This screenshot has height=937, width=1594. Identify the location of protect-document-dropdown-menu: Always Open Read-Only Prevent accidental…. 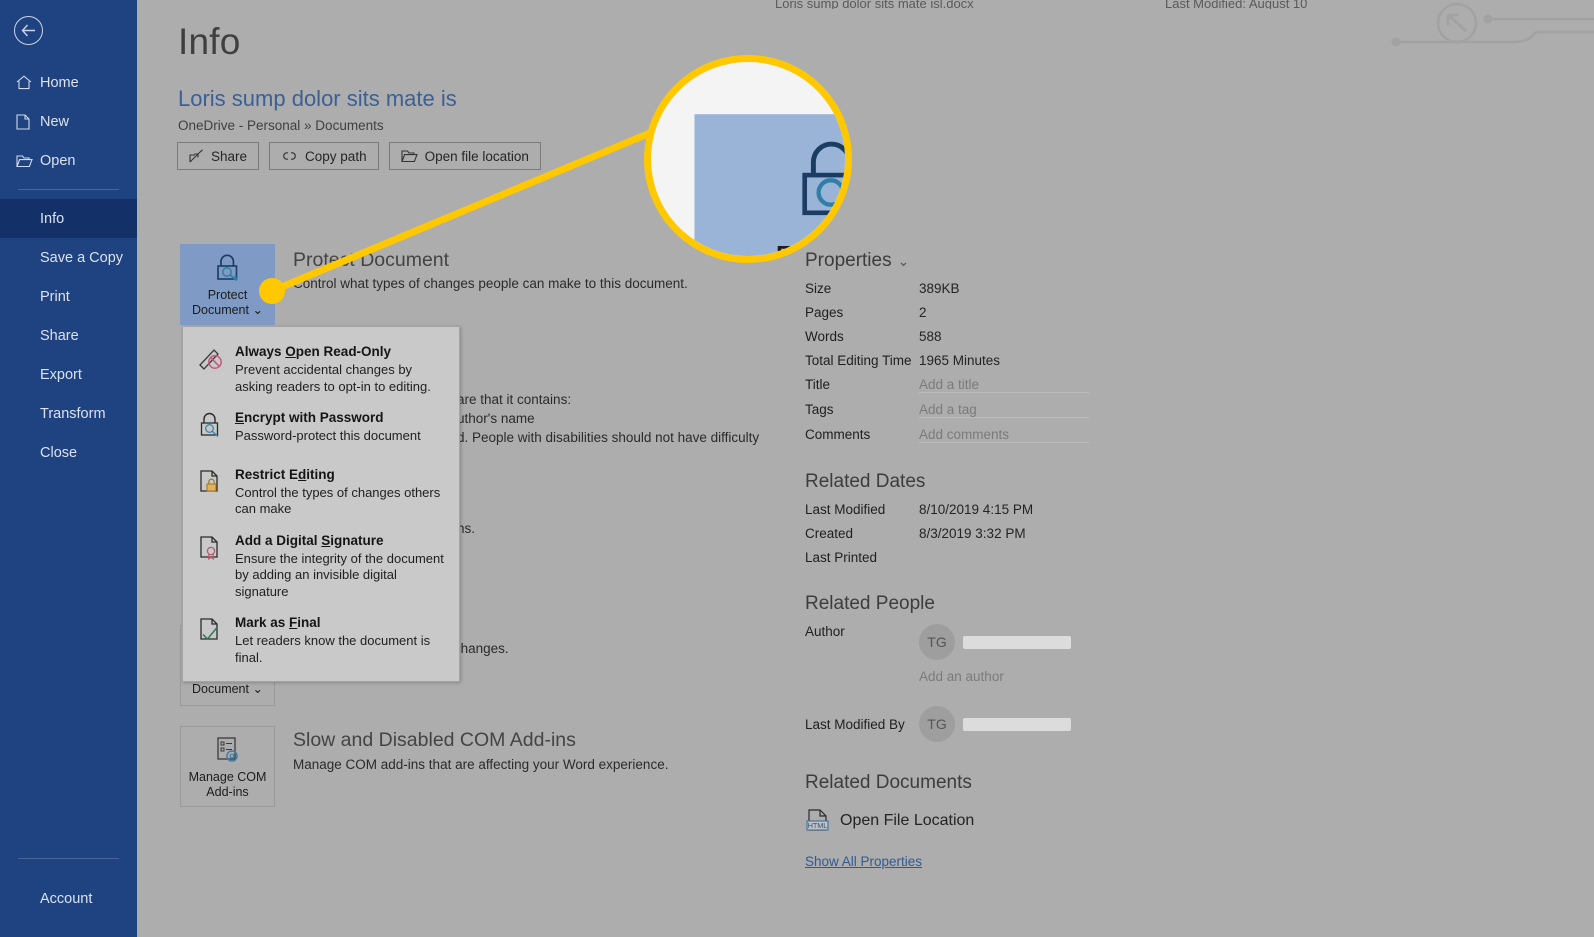
(321, 504).